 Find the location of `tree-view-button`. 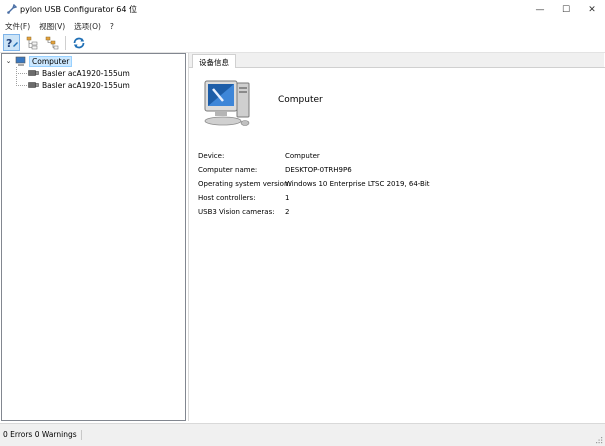

tree-view-button is located at coordinates (31, 42).